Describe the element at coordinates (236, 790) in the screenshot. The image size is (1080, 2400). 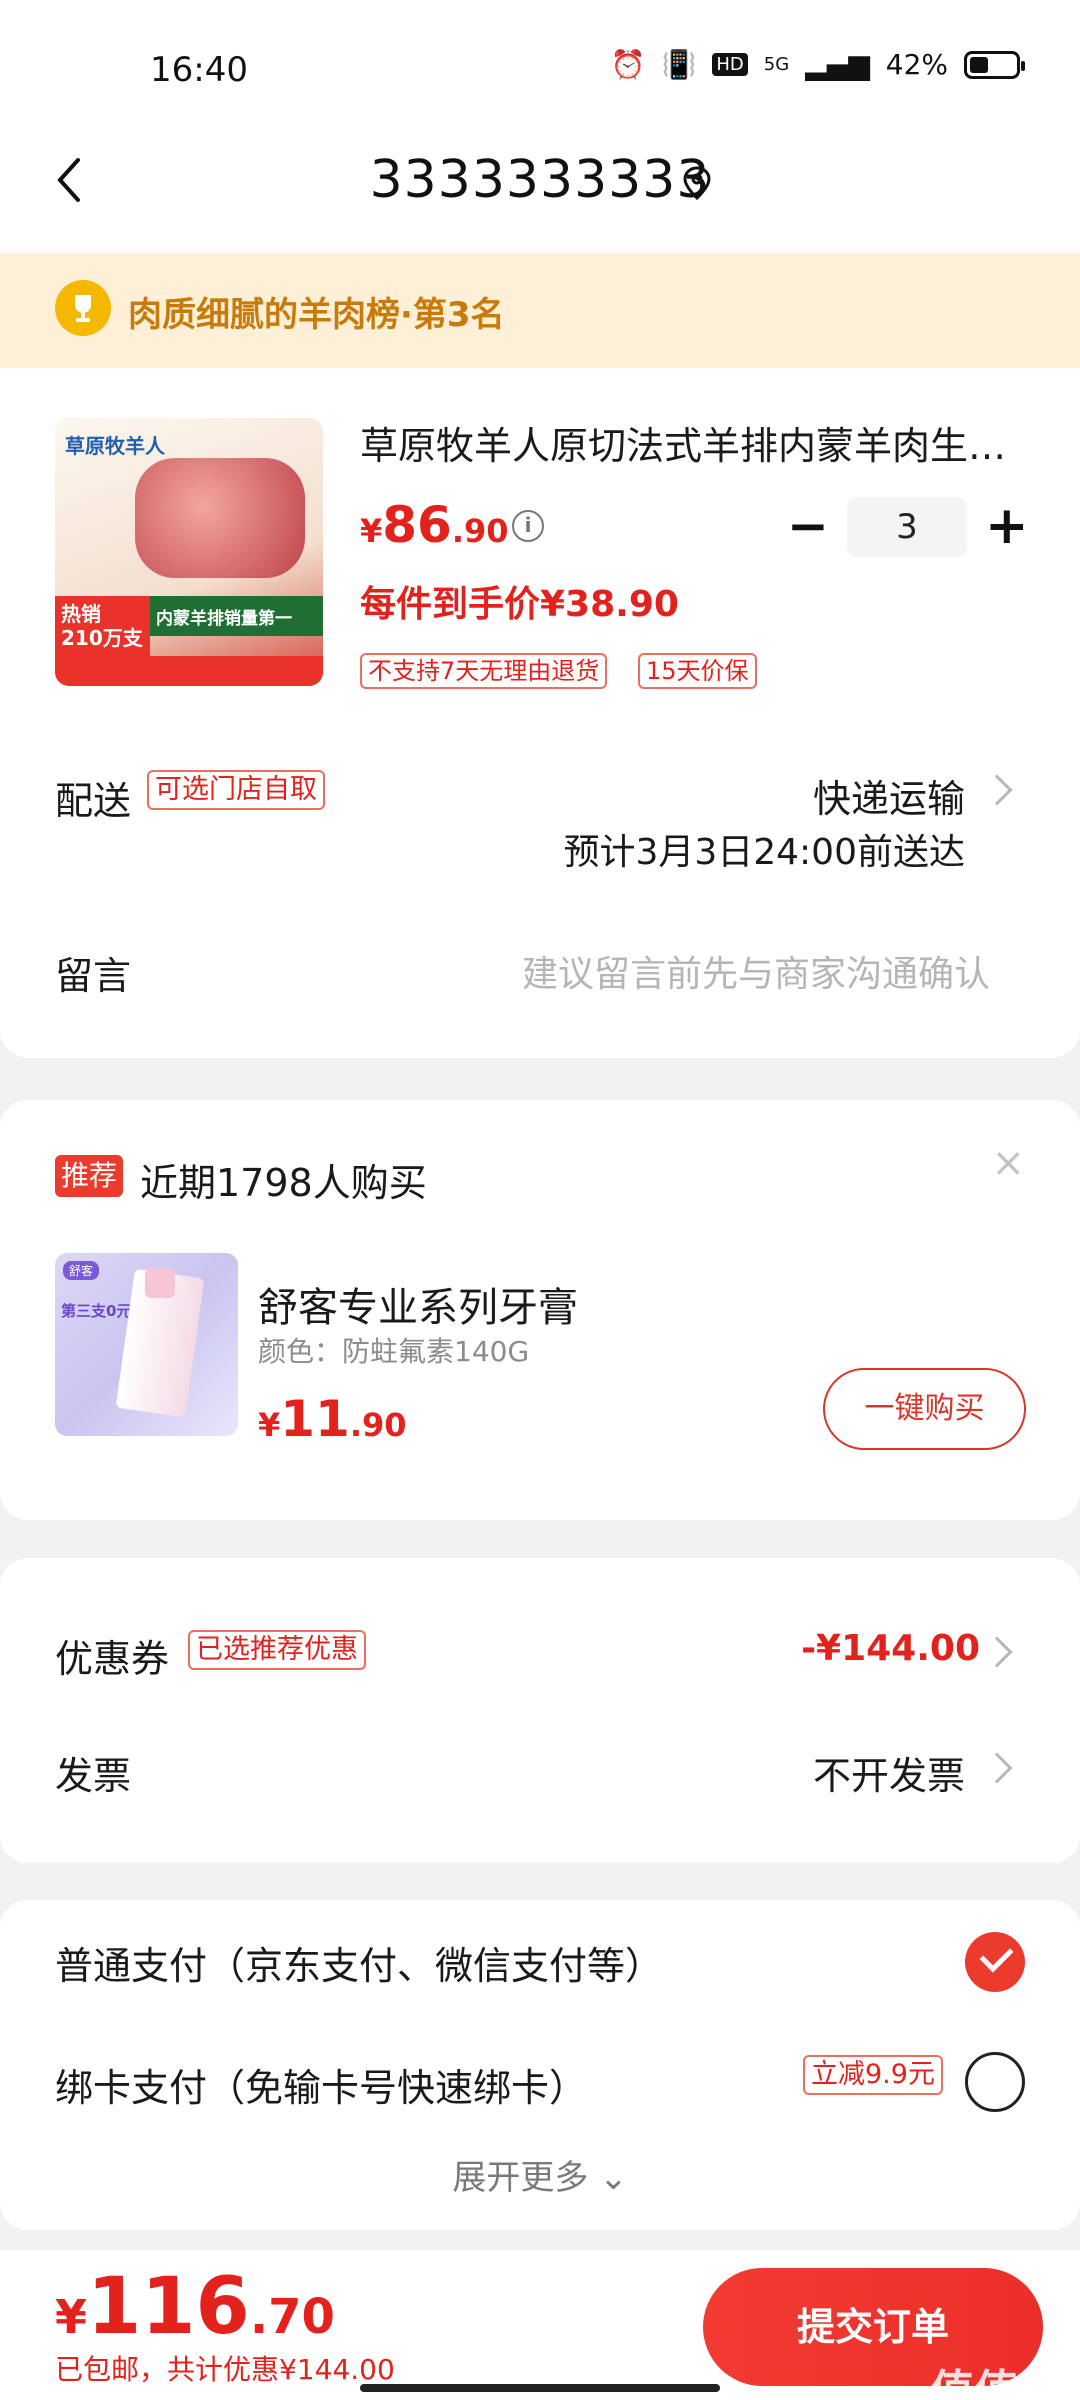
I see `store-pickup-tag: 可选门店自取` at that location.